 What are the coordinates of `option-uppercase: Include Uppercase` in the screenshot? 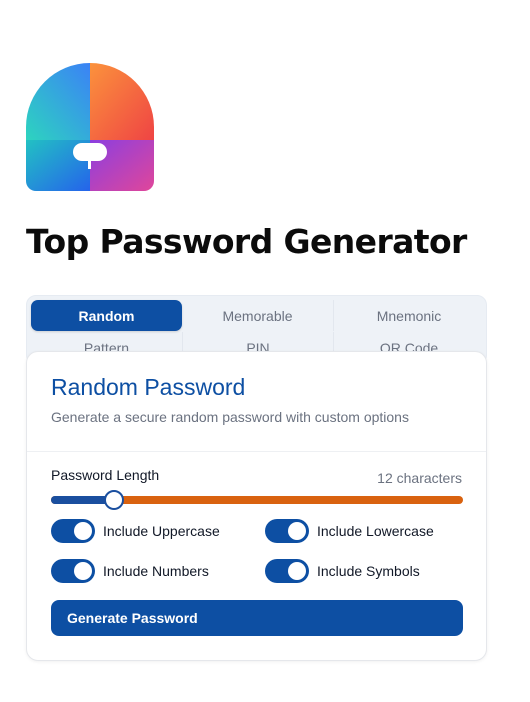 It's located at (135, 531).